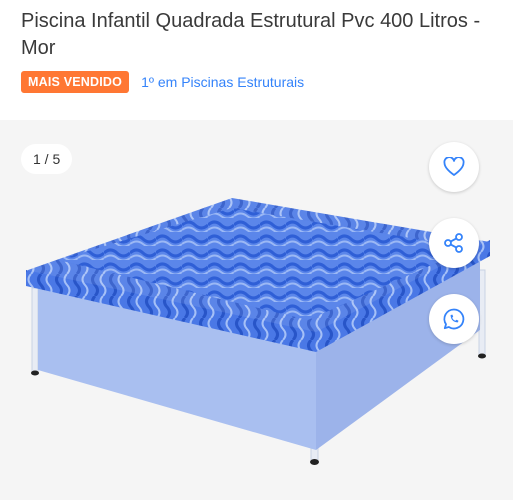 The width and height of the screenshot is (513, 500). I want to click on whatsapp-icon, so click(454, 319).